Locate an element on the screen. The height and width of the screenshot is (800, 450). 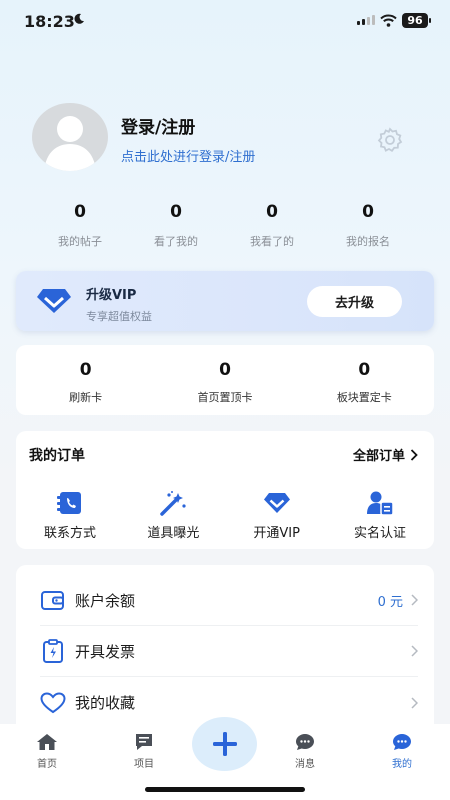
section-pin-card: 0 板块置定卡 is located at coordinates (364, 380).